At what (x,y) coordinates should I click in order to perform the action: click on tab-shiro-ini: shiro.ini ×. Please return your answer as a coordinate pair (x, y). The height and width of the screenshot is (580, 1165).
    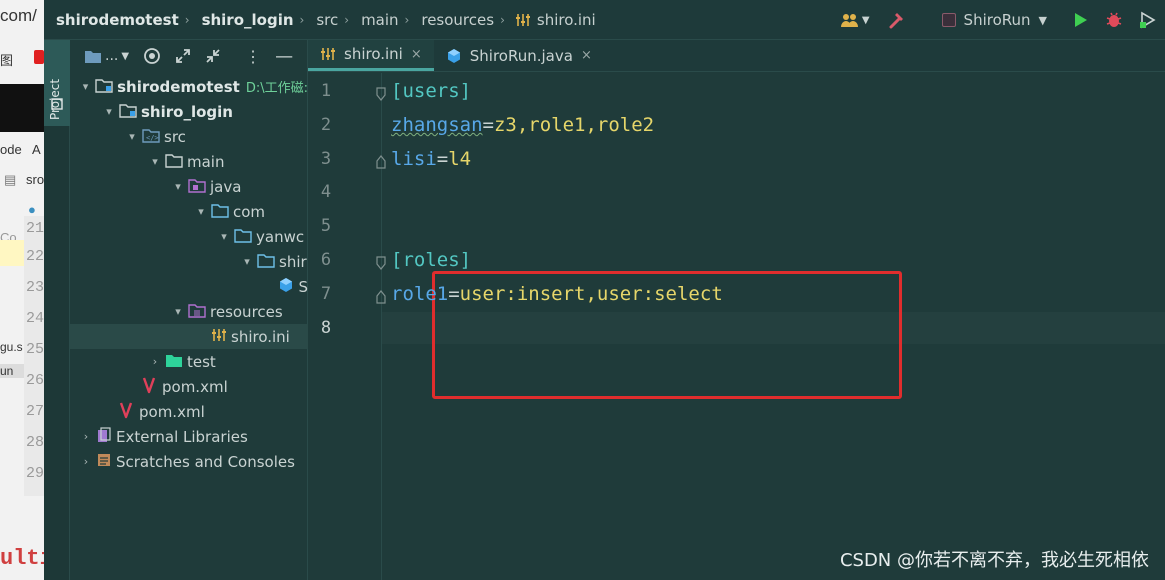
    Looking at the image, I should click on (371, 55).